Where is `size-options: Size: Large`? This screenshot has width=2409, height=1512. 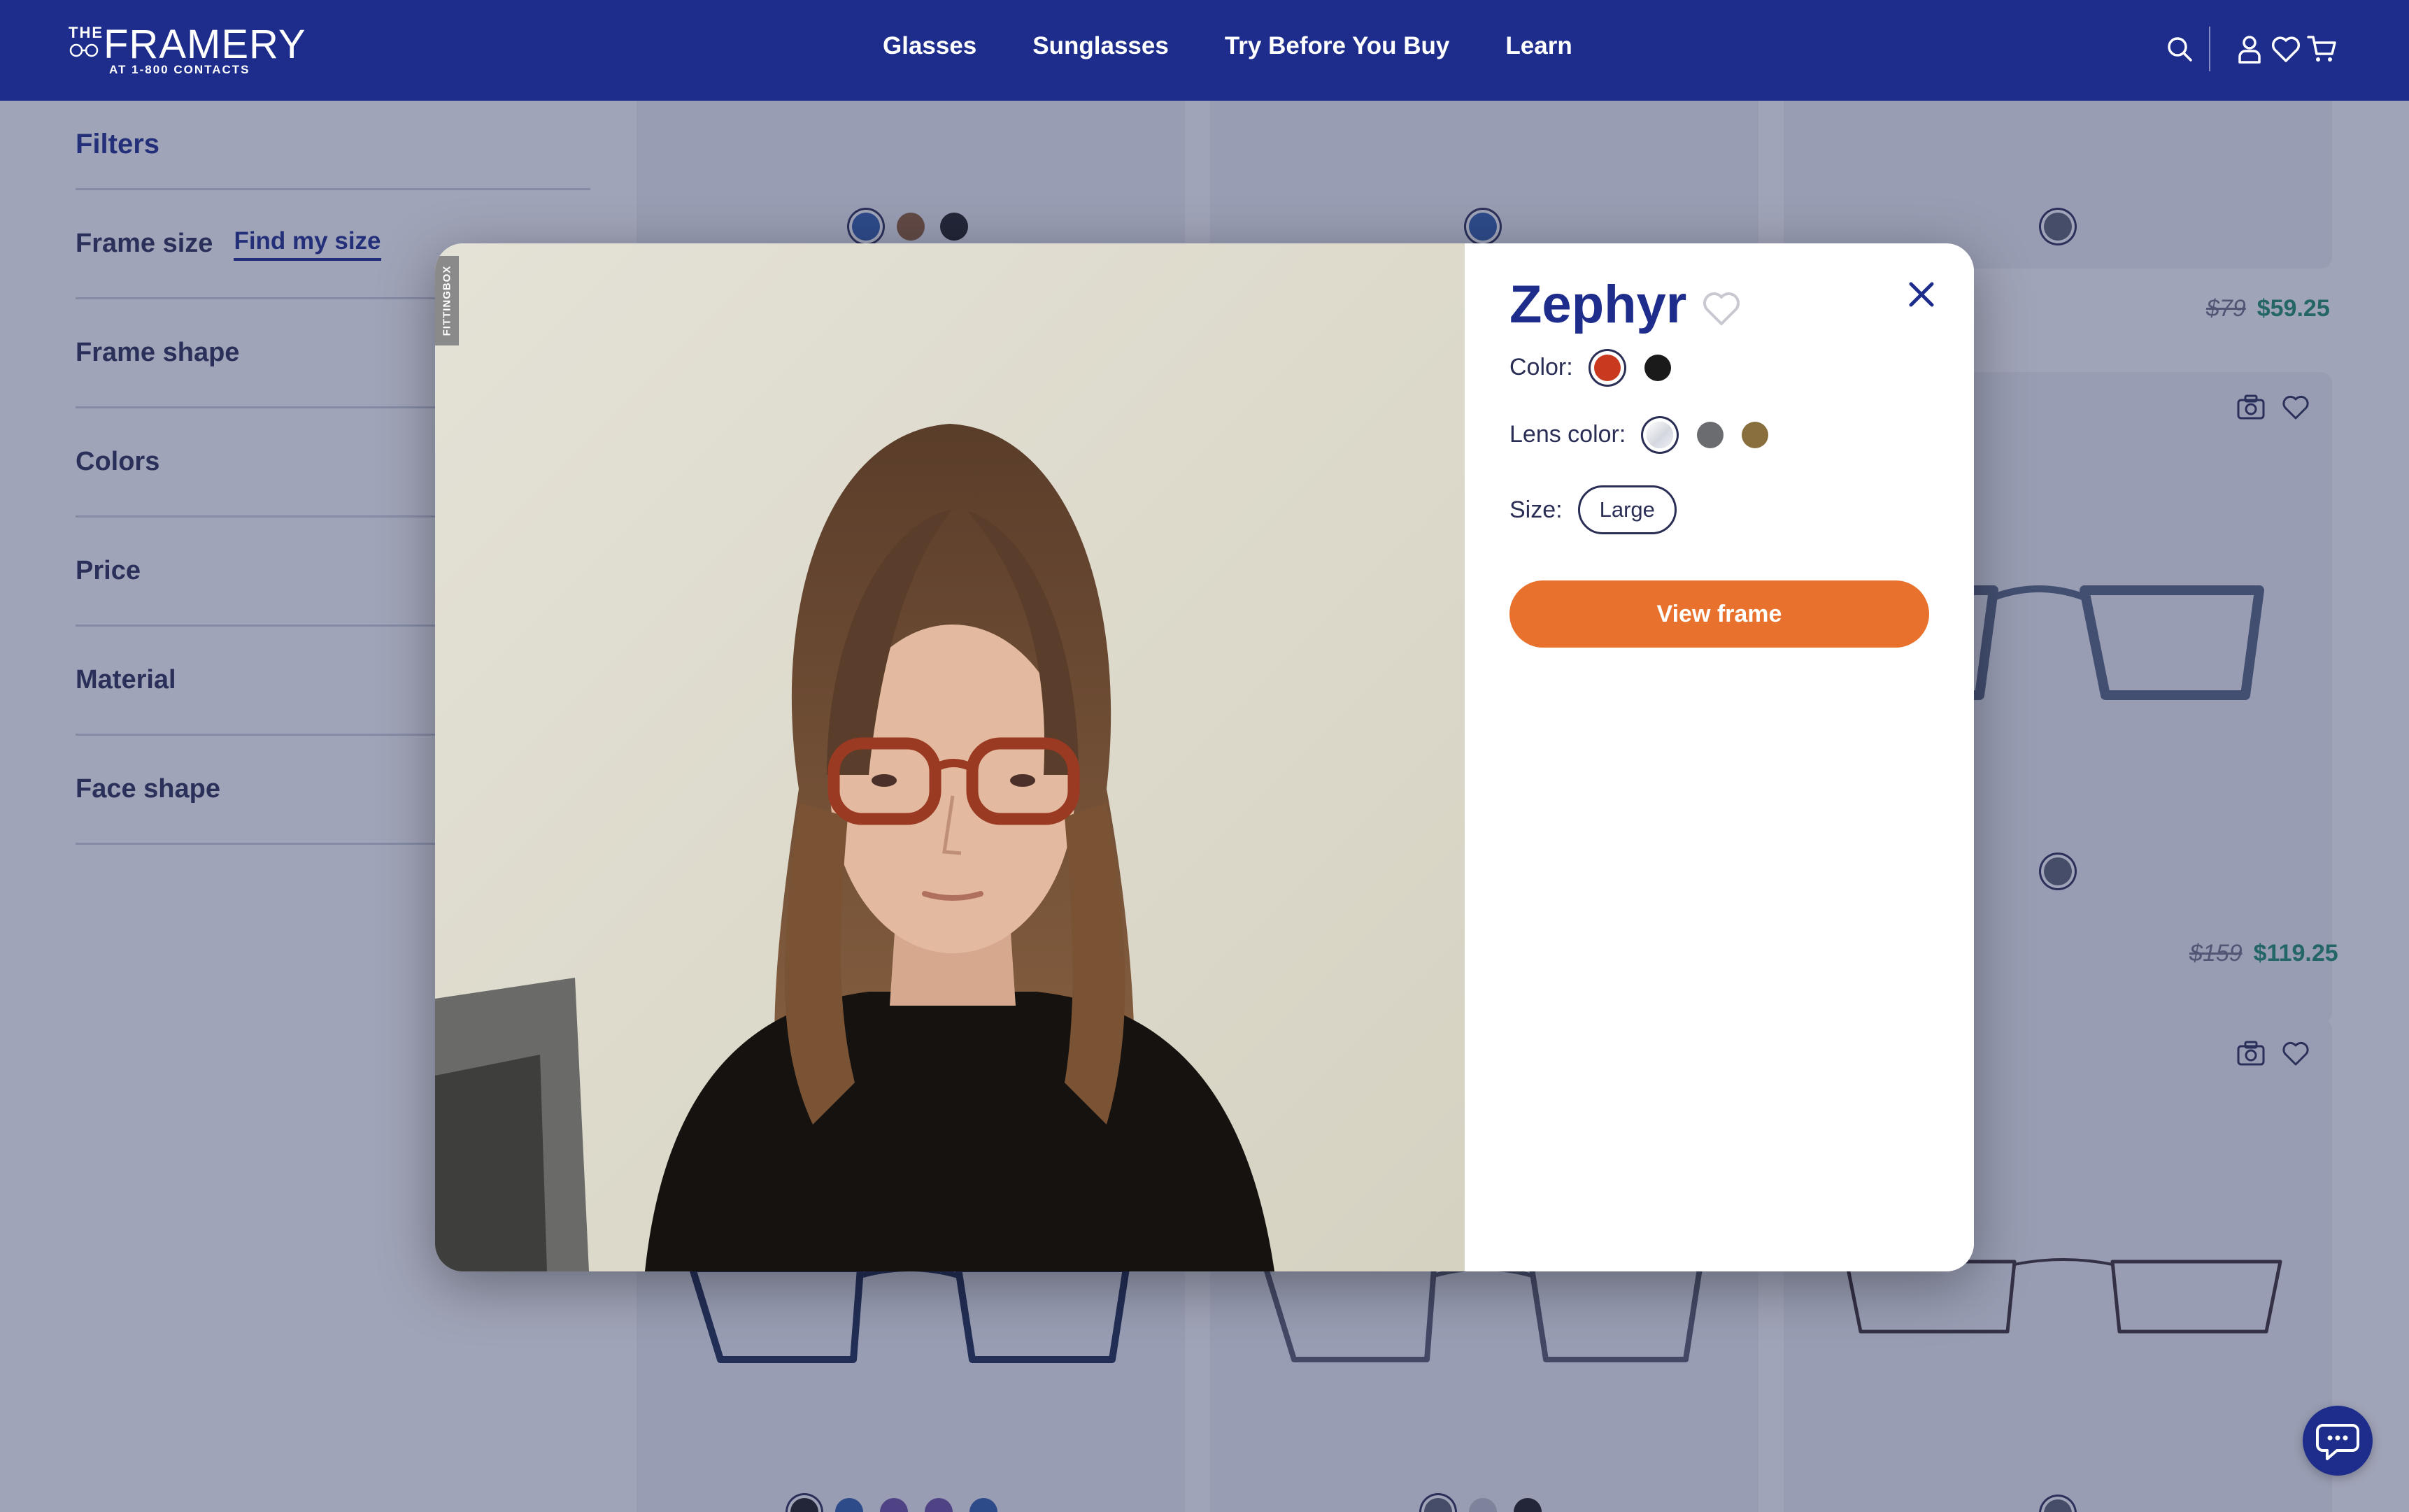
size-options: Size: Large is located at coordinates (1593, 509).